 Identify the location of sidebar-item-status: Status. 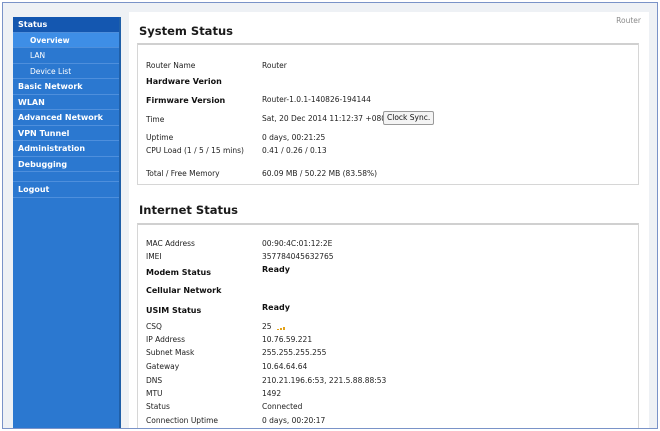
(66, 25).